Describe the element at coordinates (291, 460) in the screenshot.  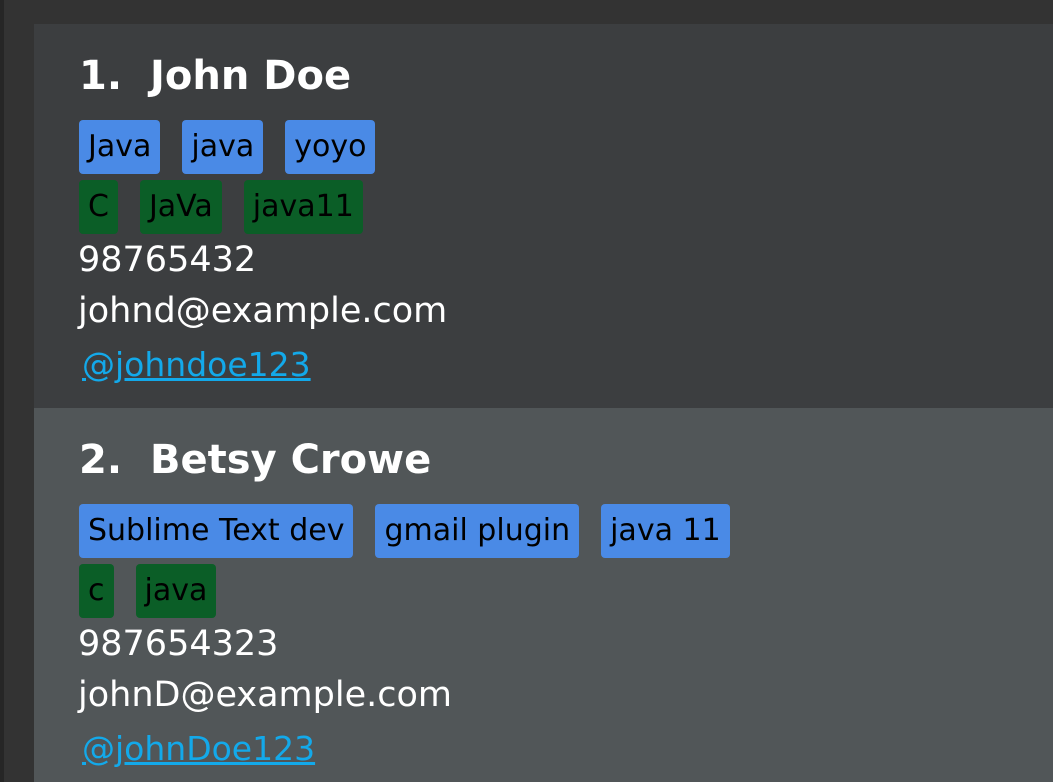
I see `person-name: Betsy Crowe` at that location.